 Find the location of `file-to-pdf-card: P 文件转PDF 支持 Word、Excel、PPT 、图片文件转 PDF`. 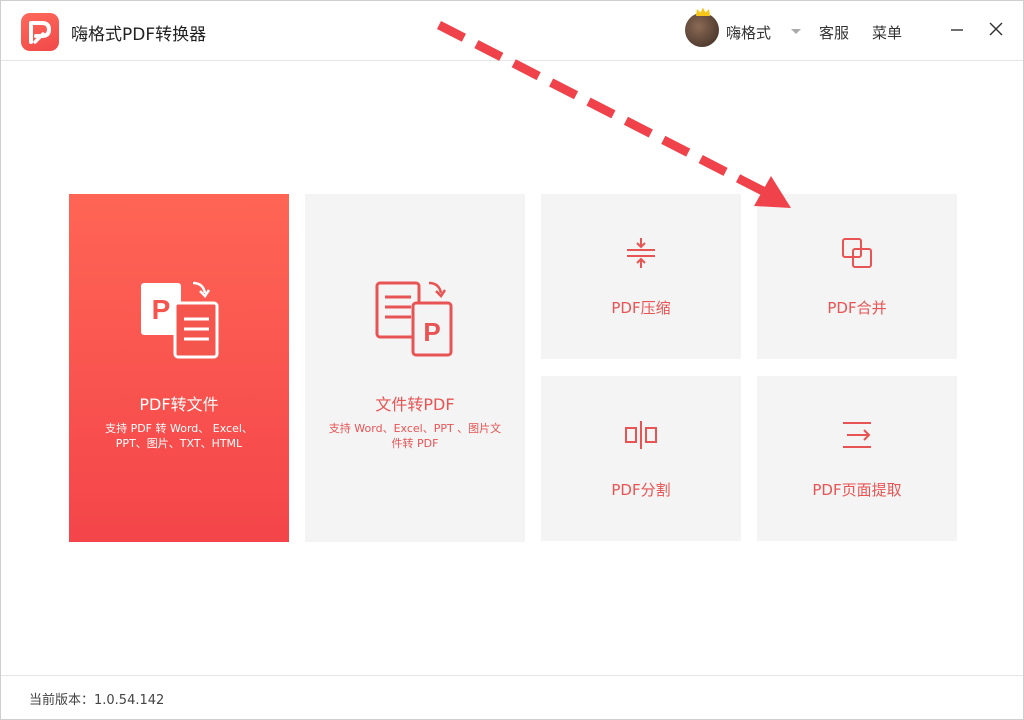

file-to-pdf-card: P 文件转PDF 支持 Word、Excel、PPT 、图片文件转 PDF is located at coordinates (415, 368).